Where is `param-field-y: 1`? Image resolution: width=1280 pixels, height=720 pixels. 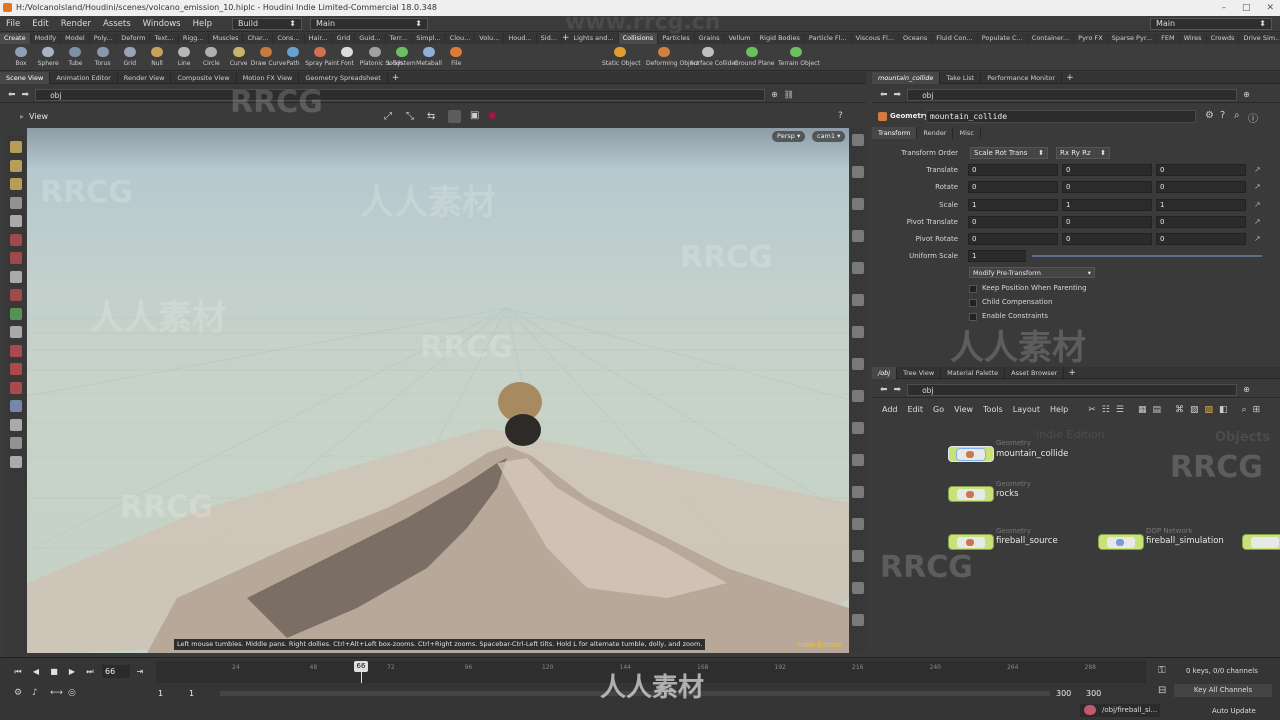 param-field-y: 1 is located at coordinates (1107, 204).